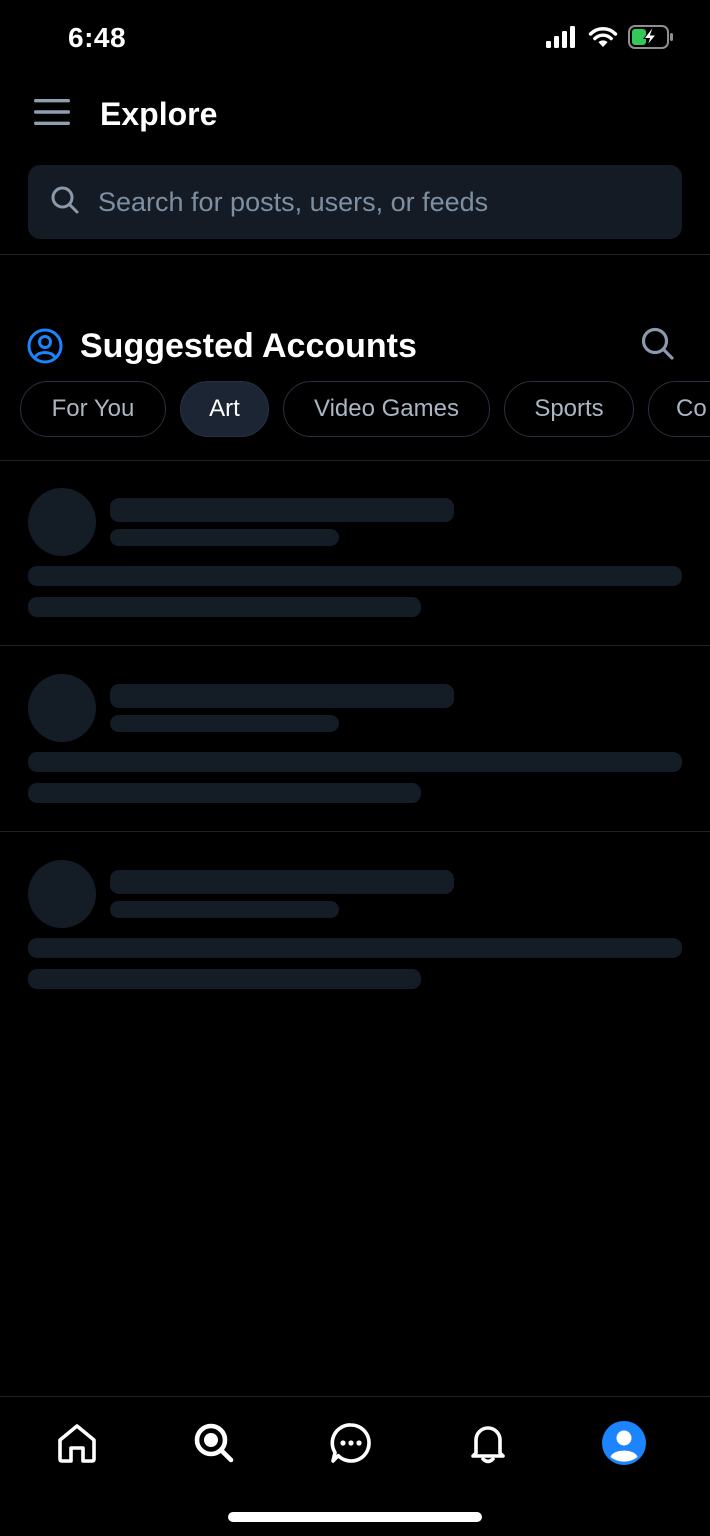 This screenshot has height=1536, width=710. I want to click on status-bar: 6:48, so click(355, 40).